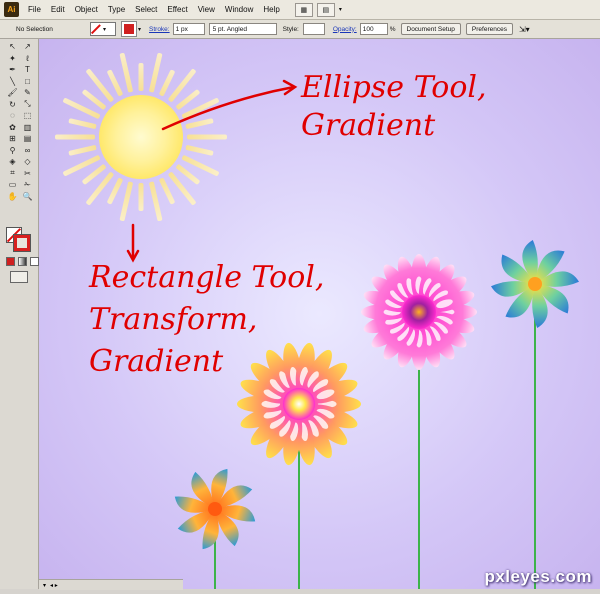  Describe the element at coordinates (141, 137) in the screenshot. I see `sun-disc` at that location.